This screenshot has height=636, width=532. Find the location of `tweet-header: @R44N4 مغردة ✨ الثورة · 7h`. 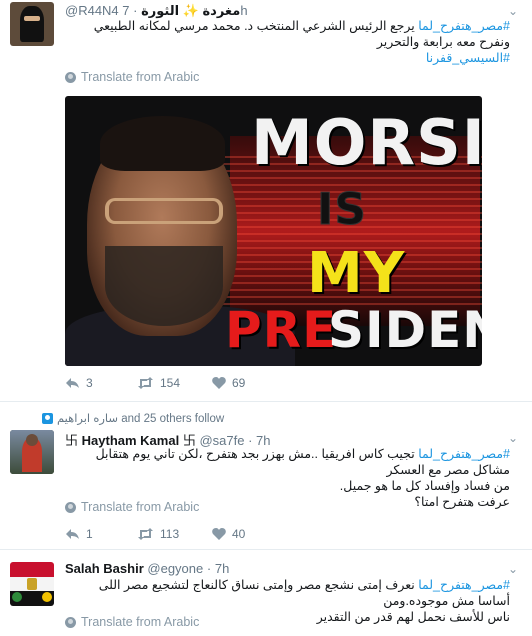

tweet-header: @R44N4 مغردة ✨ الثورة · 7h is located at coordinates (280, 11).